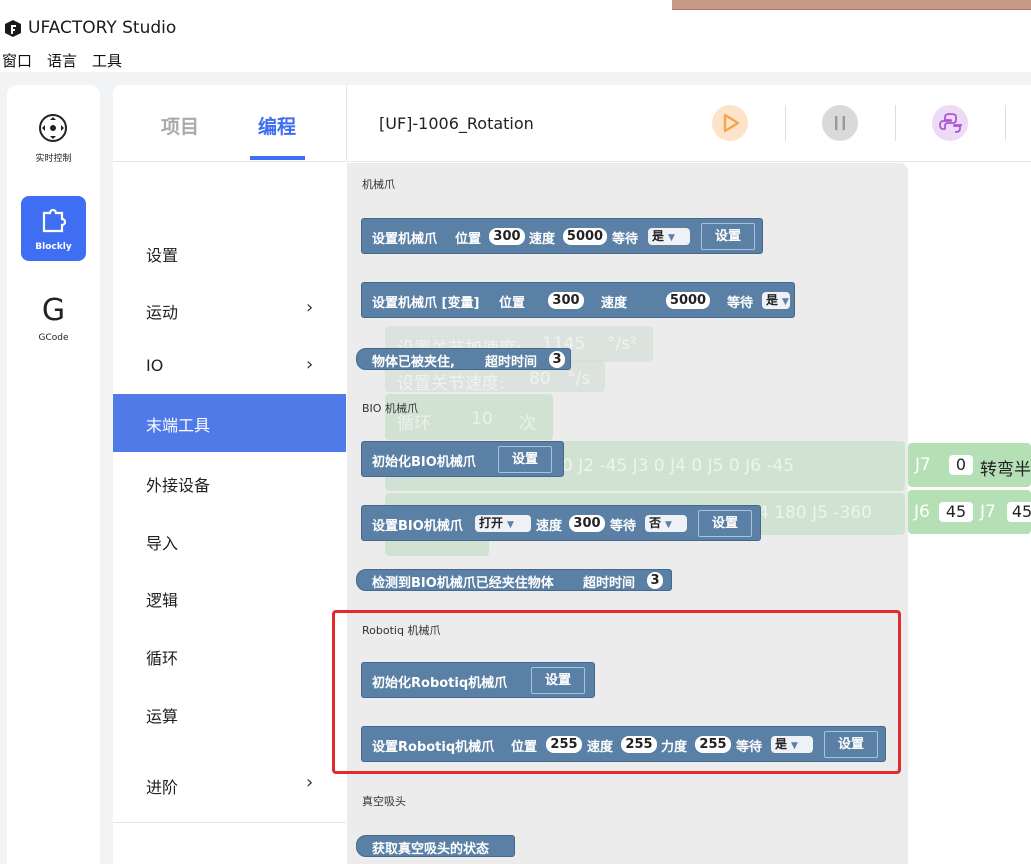  I want to click on block-label: 设置BIO机械爪, so click(417, 526).